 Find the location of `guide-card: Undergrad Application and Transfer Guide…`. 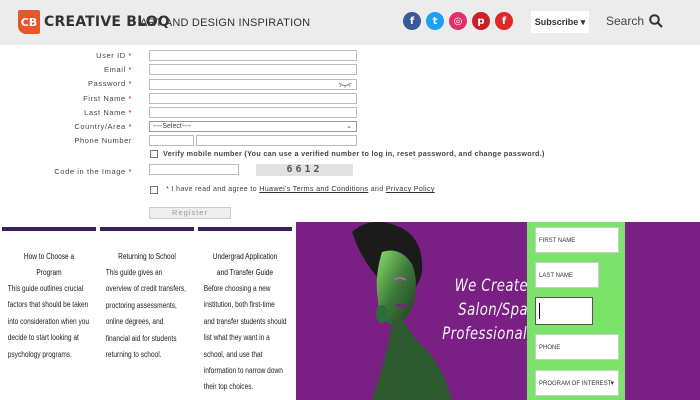

guide-card: Undergrad Application and Transfer Guide… is located at coordinates (245, 313).